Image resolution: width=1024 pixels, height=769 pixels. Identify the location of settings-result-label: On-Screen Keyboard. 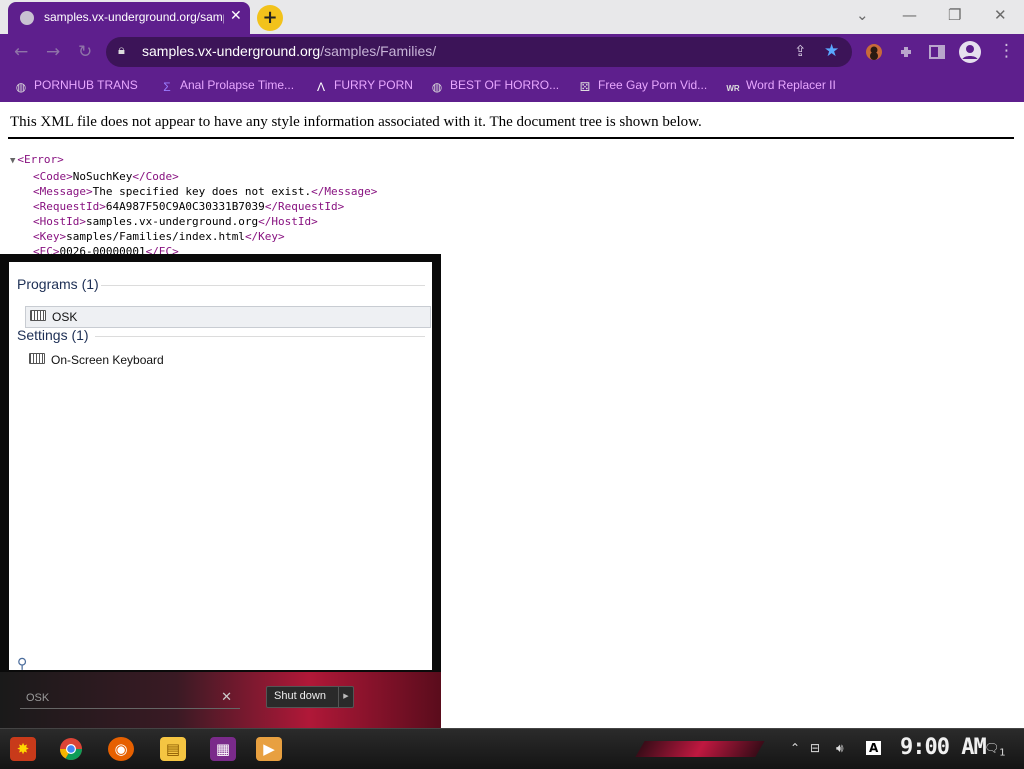
(107, 360).